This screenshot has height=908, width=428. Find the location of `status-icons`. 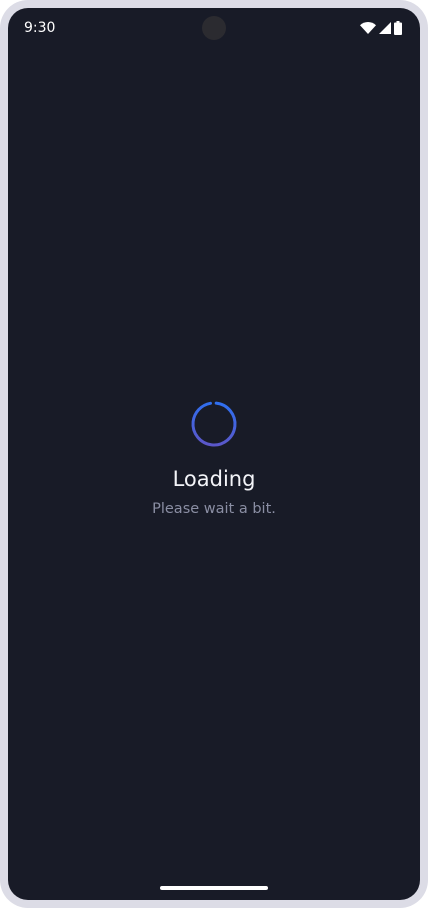

status-icons is located at coordinates (381, 28).